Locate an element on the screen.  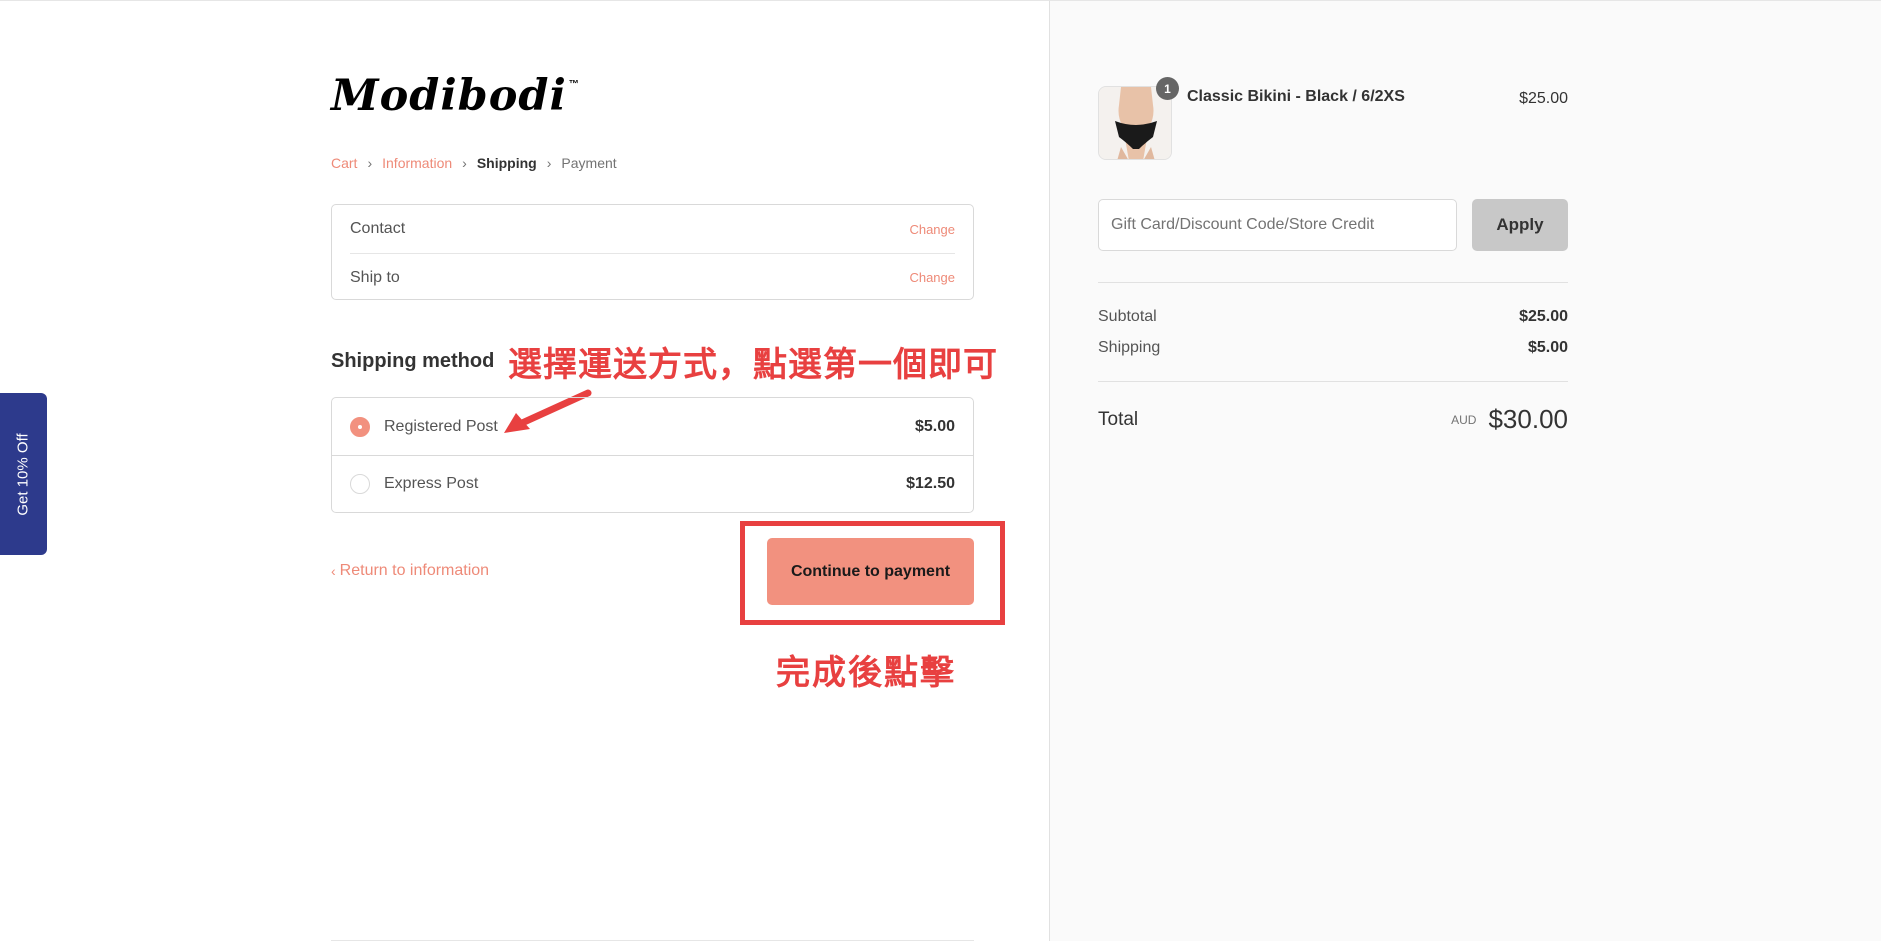
discount-side-tab: Get 10% Off is located at coordinates (23, 474).